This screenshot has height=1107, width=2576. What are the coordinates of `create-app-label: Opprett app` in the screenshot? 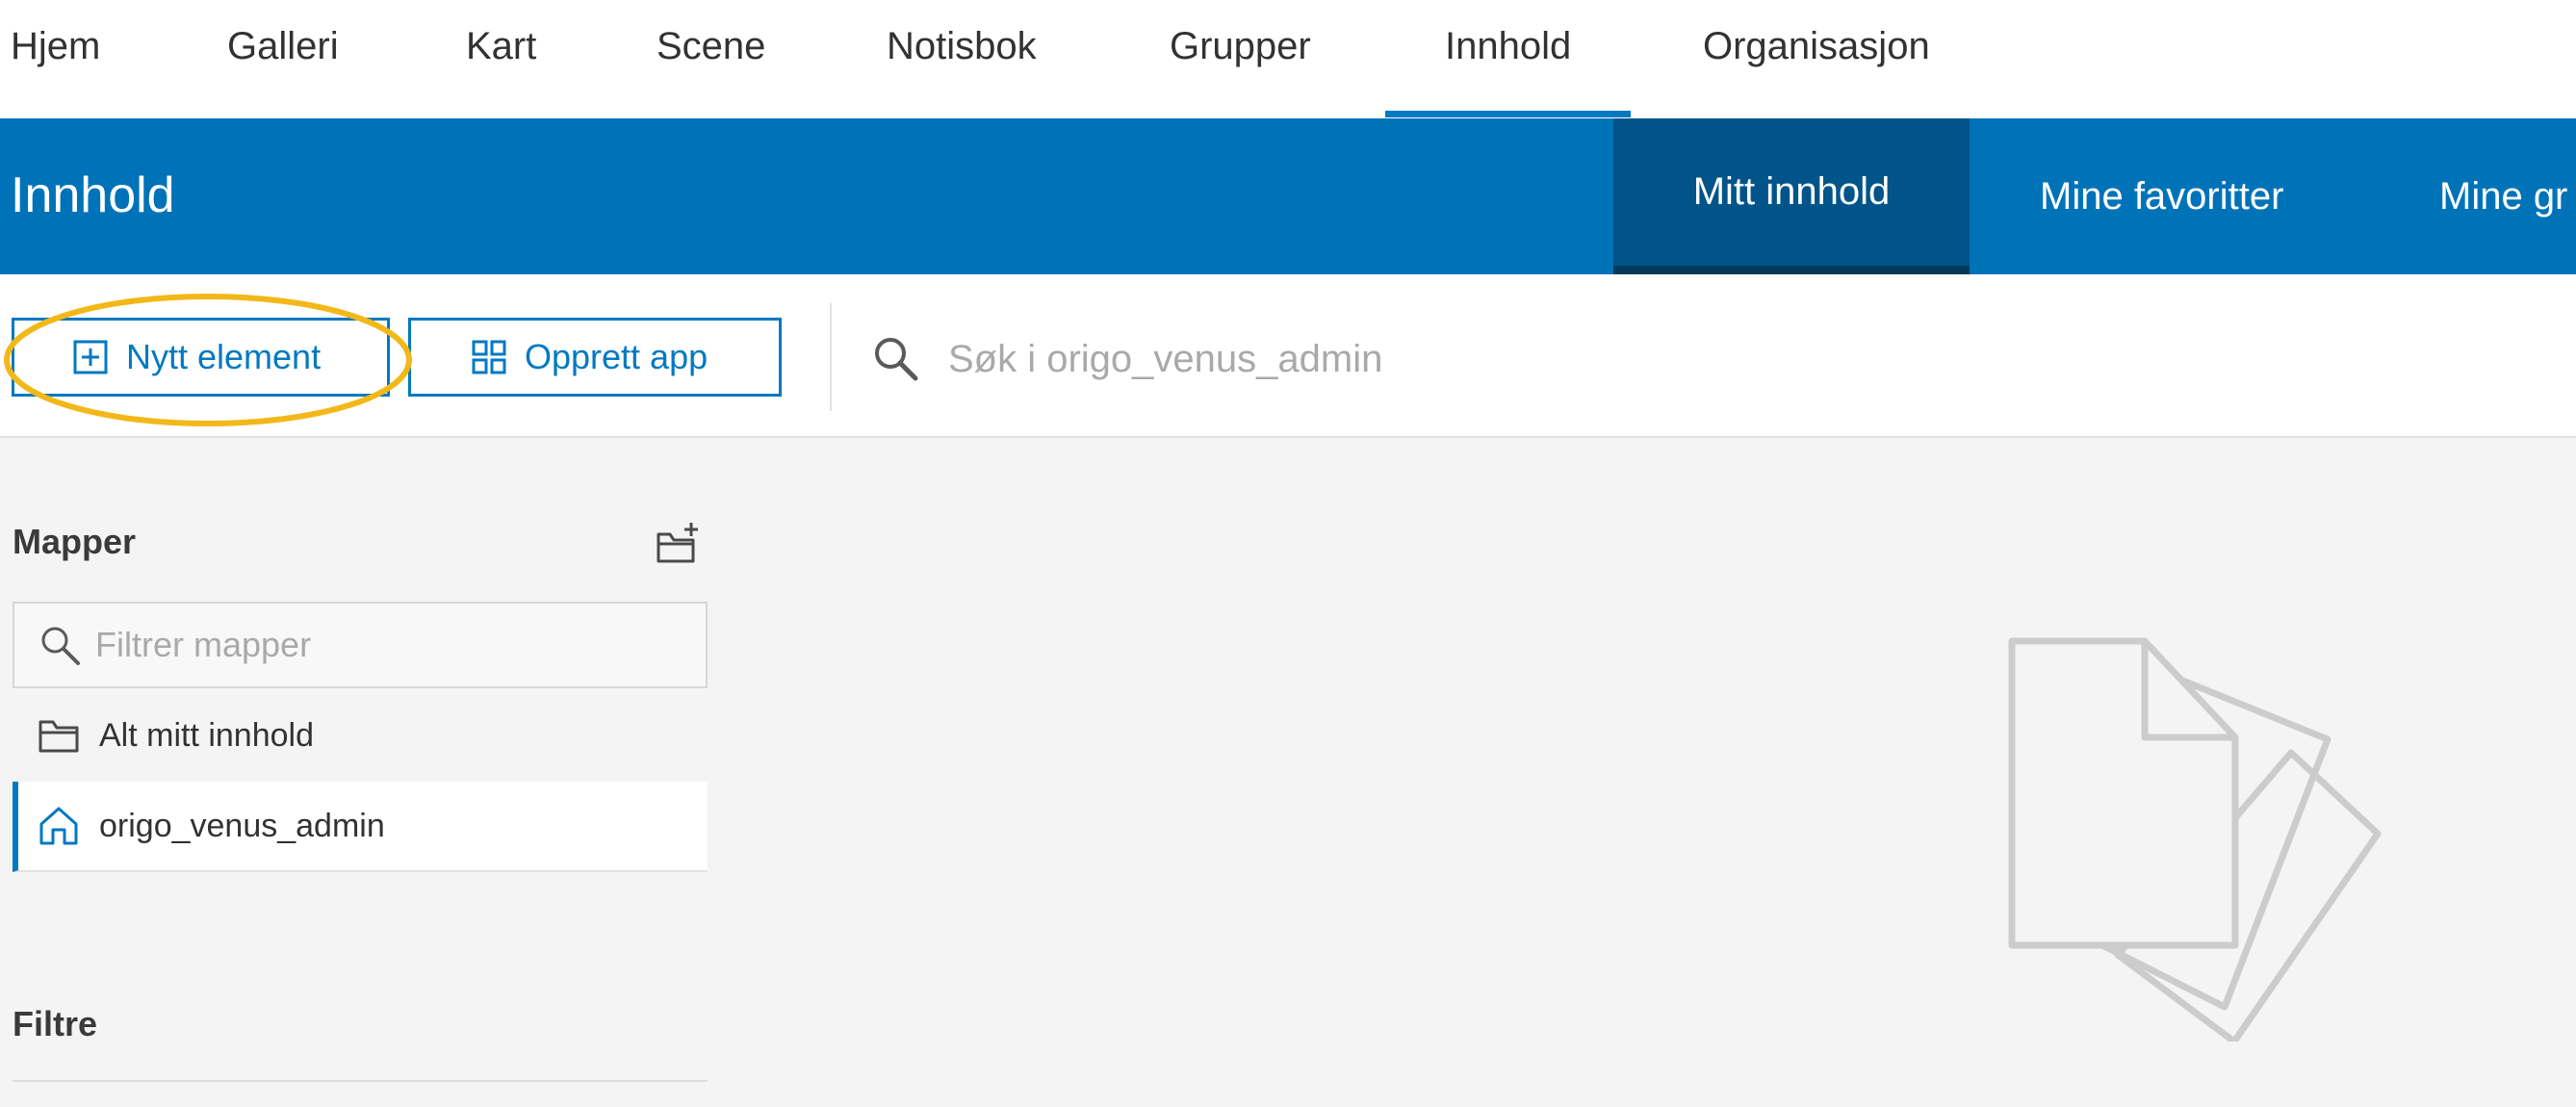 It's located at (616, 356).